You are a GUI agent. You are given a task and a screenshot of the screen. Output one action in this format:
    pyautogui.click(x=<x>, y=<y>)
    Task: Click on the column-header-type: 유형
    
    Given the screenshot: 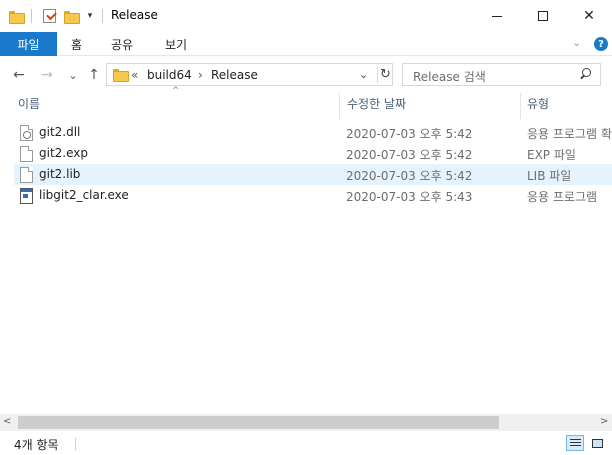 What is the action you would take?
    pyautogui.click(x=538, y=105)
    